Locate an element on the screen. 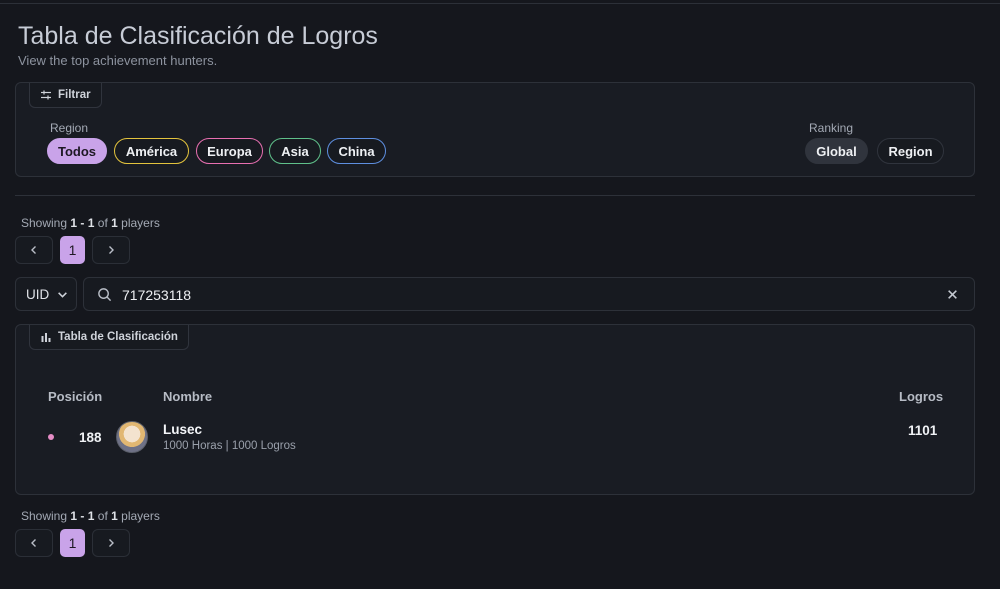 The width and height of the screenshot is (1000, 589). region-pill-china: China is located at coordinates (356, 151).